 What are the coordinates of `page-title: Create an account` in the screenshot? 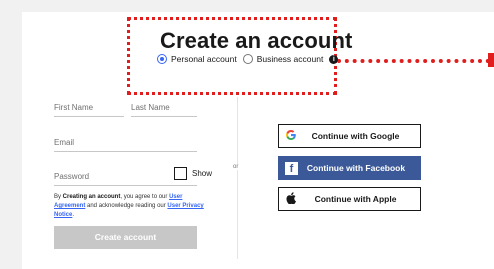 It's located at (256, 40).